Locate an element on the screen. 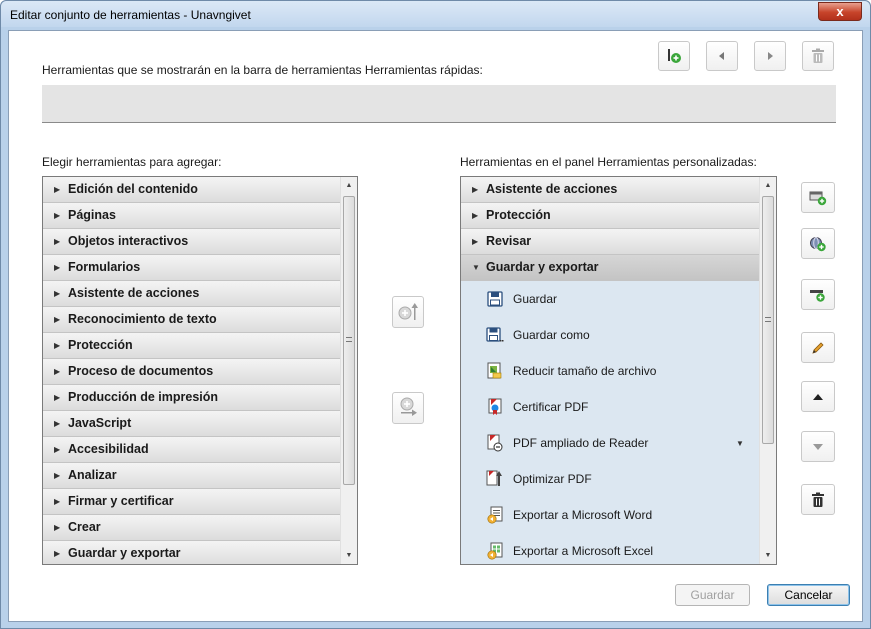  group-row: ▶ Revisar is located at coordinates (618, 242).